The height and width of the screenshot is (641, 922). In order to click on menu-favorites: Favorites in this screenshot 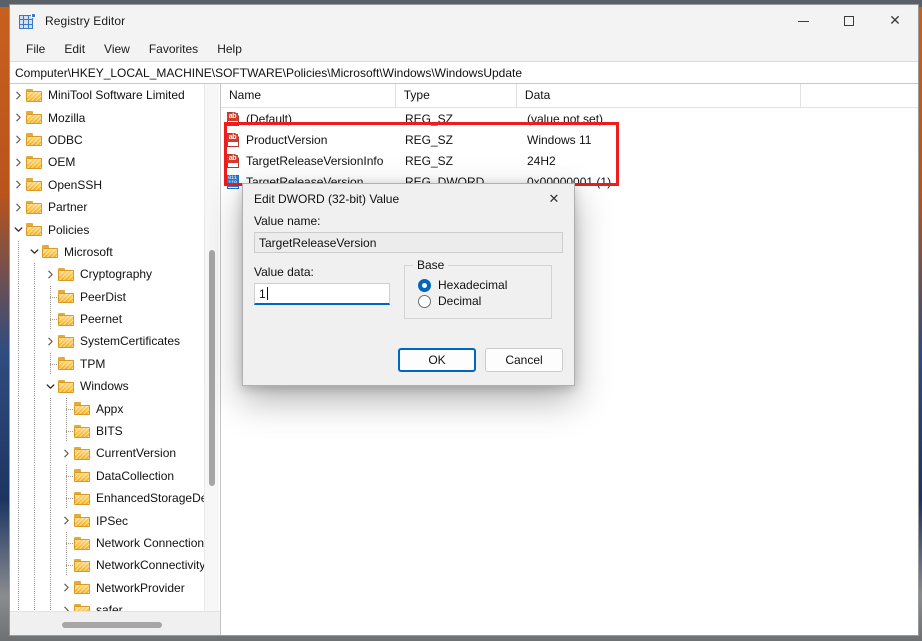, I will do `click(173, 49)`.